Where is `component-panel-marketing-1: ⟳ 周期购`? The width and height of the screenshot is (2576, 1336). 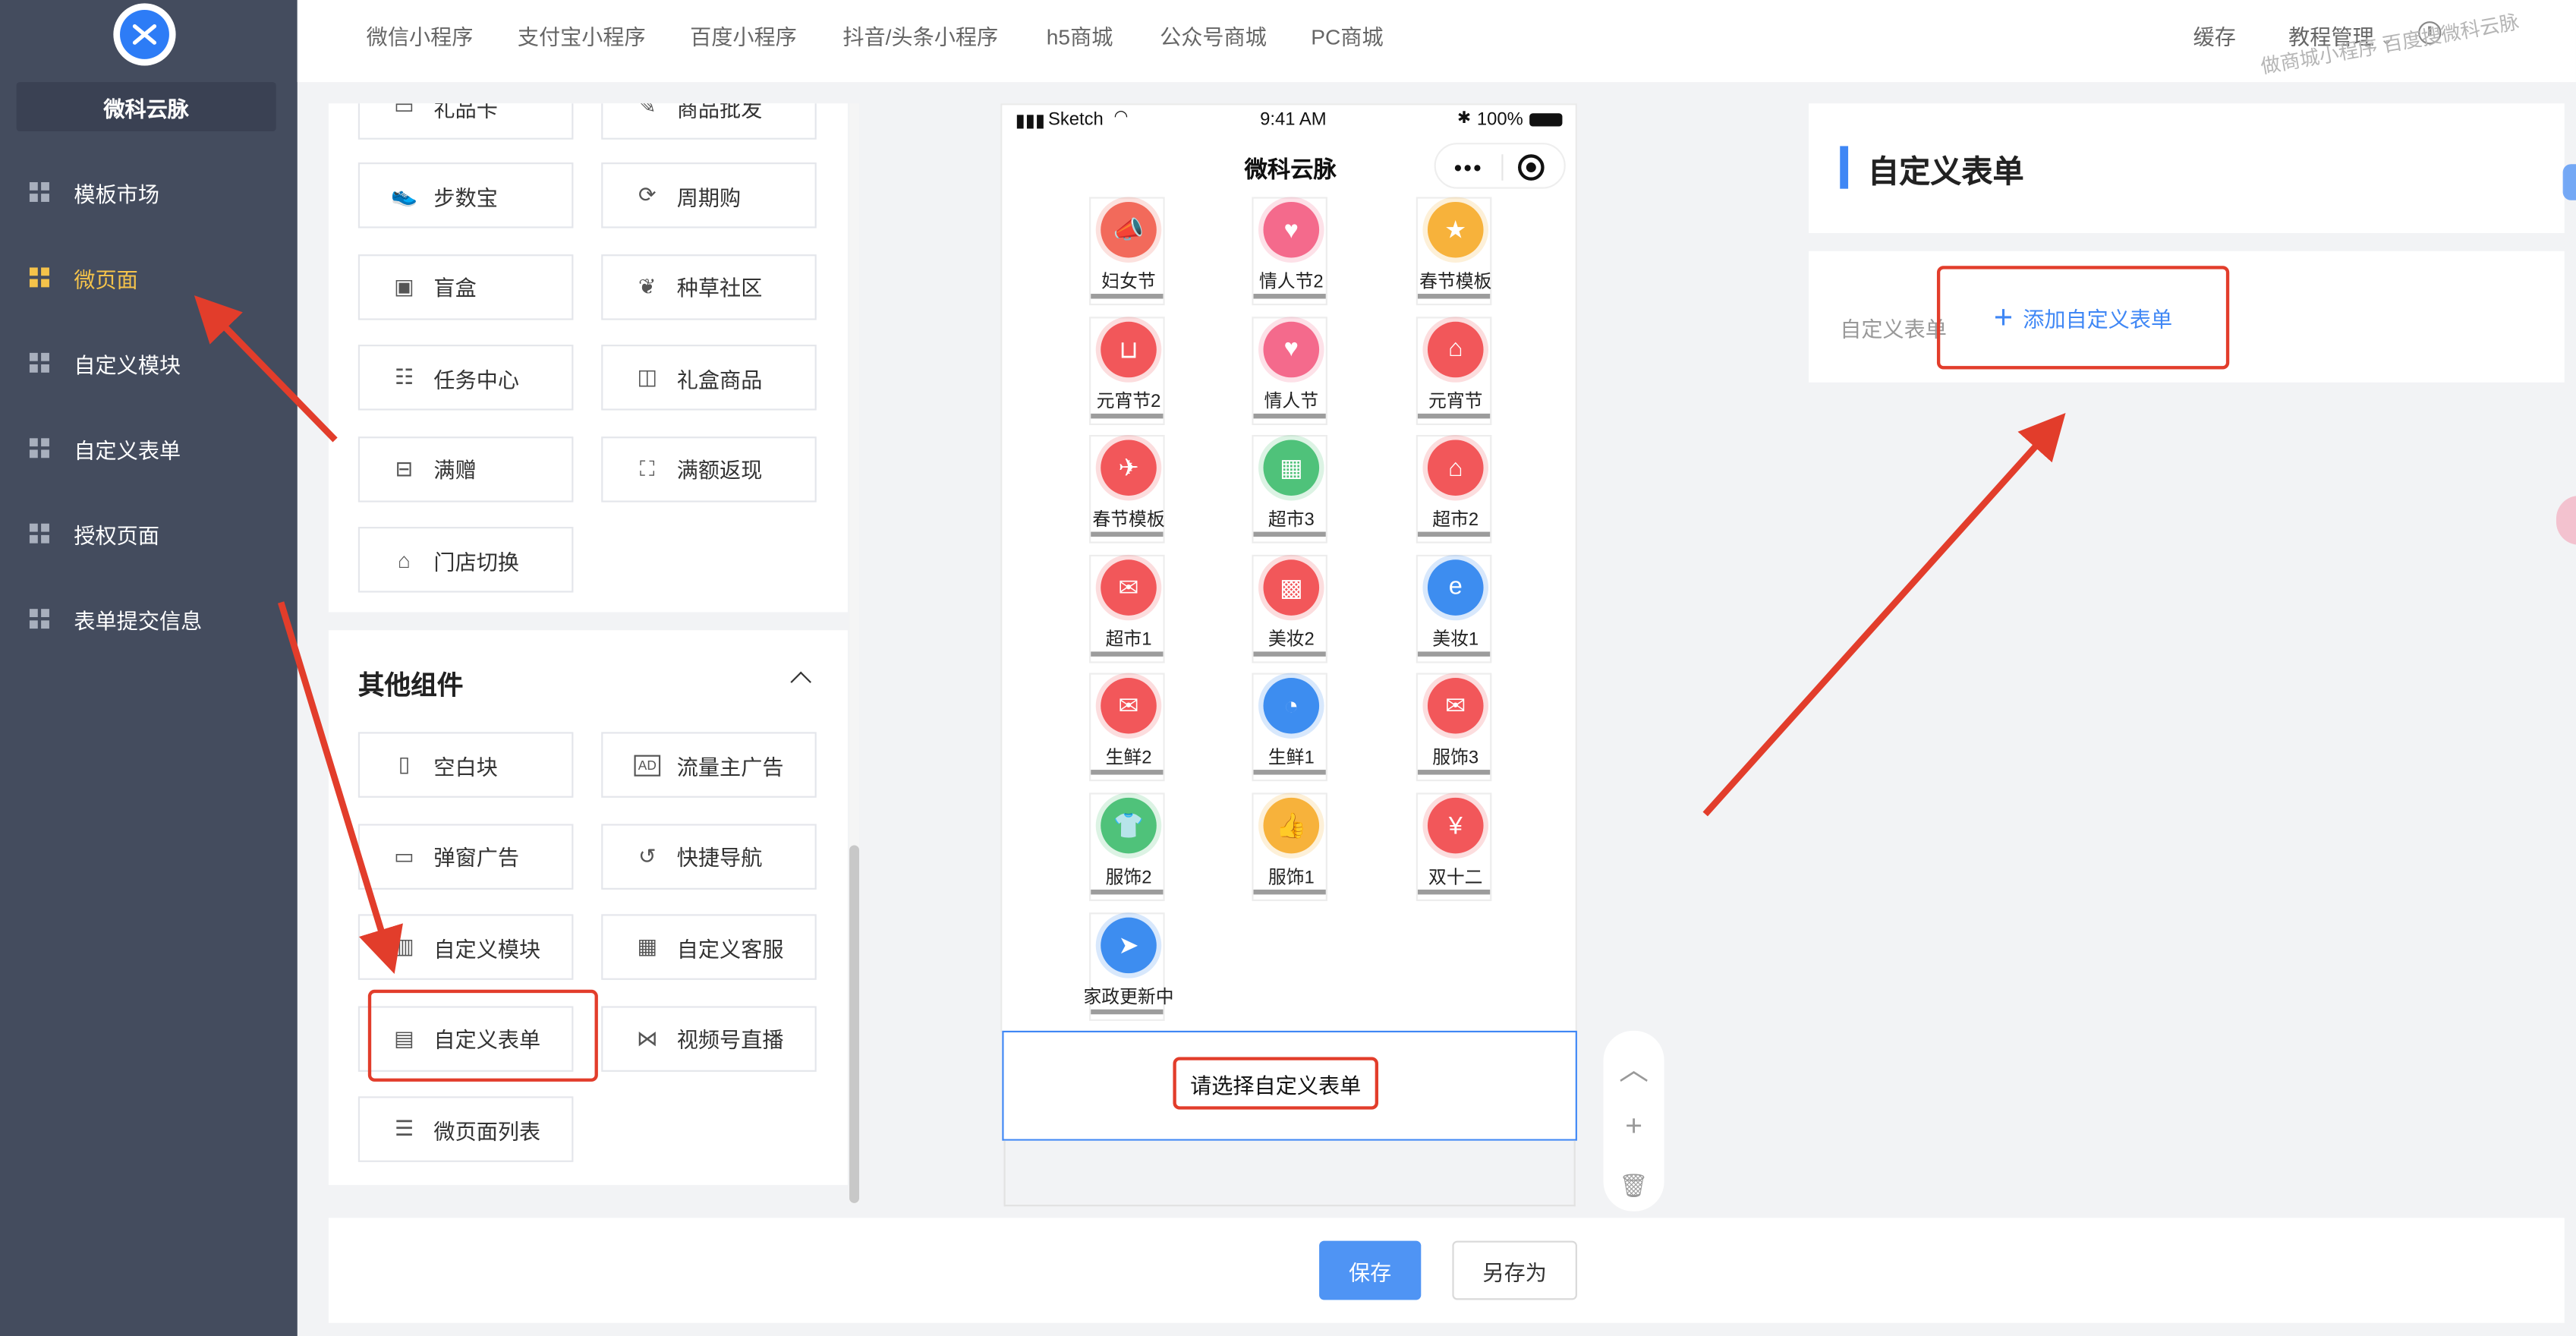 component-panel-marketing-1: ⟳ 周期购 is located at coordinates (709, 195).